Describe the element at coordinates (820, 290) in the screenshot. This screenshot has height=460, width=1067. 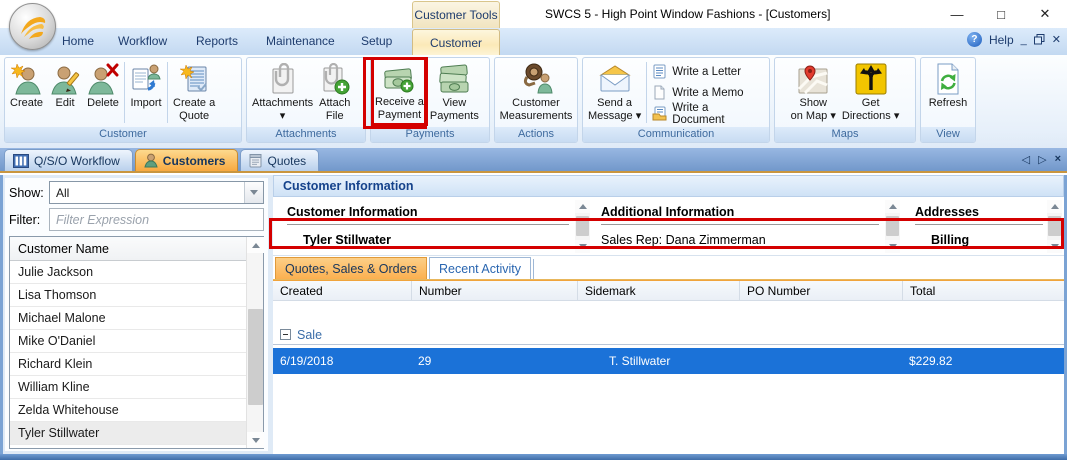
I see `column-header-po-number: PO Number` at that location.